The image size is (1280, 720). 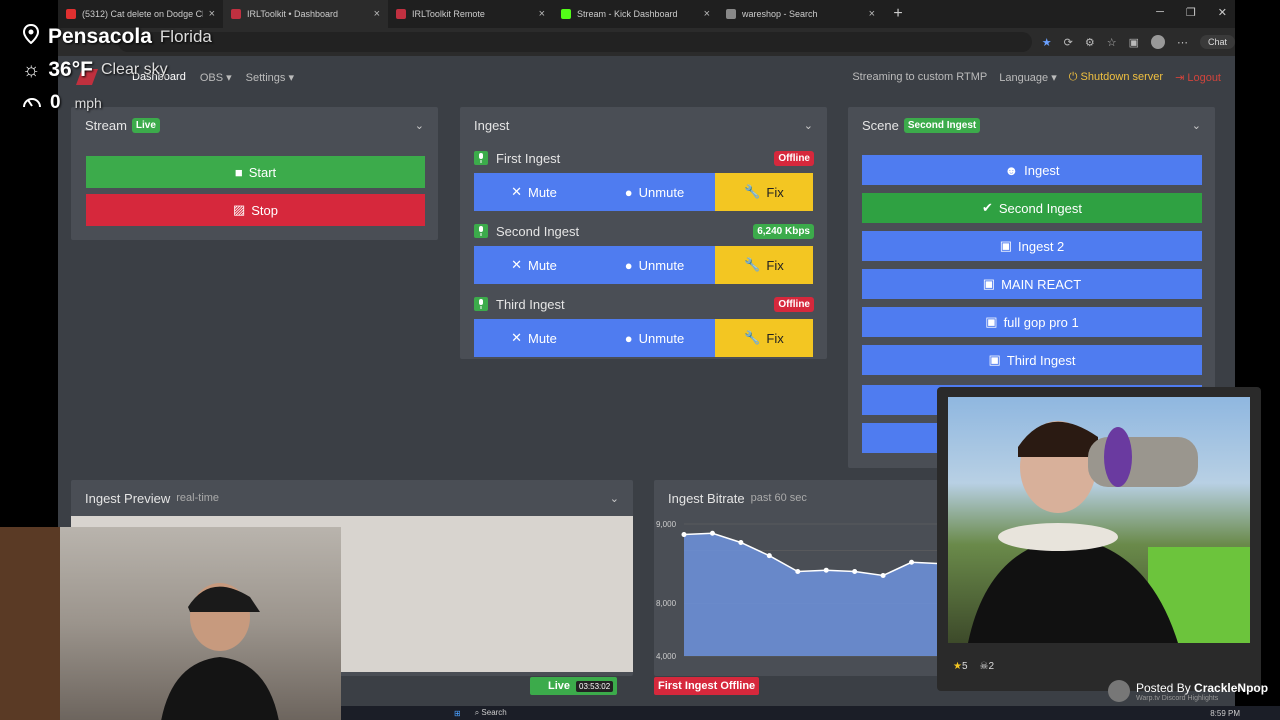 I want to click on live-label: Live, so click(x=559, y=686).